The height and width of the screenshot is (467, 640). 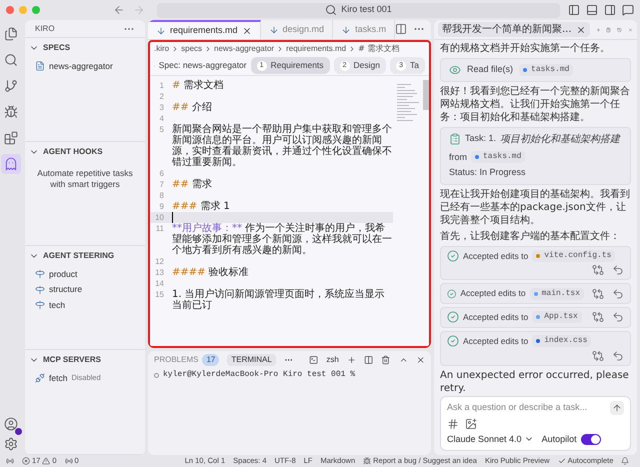 What do you see at coordinates (63, 274) in the screenshot?
I see `sidebar-item: product` at bounding box center [63, 274].